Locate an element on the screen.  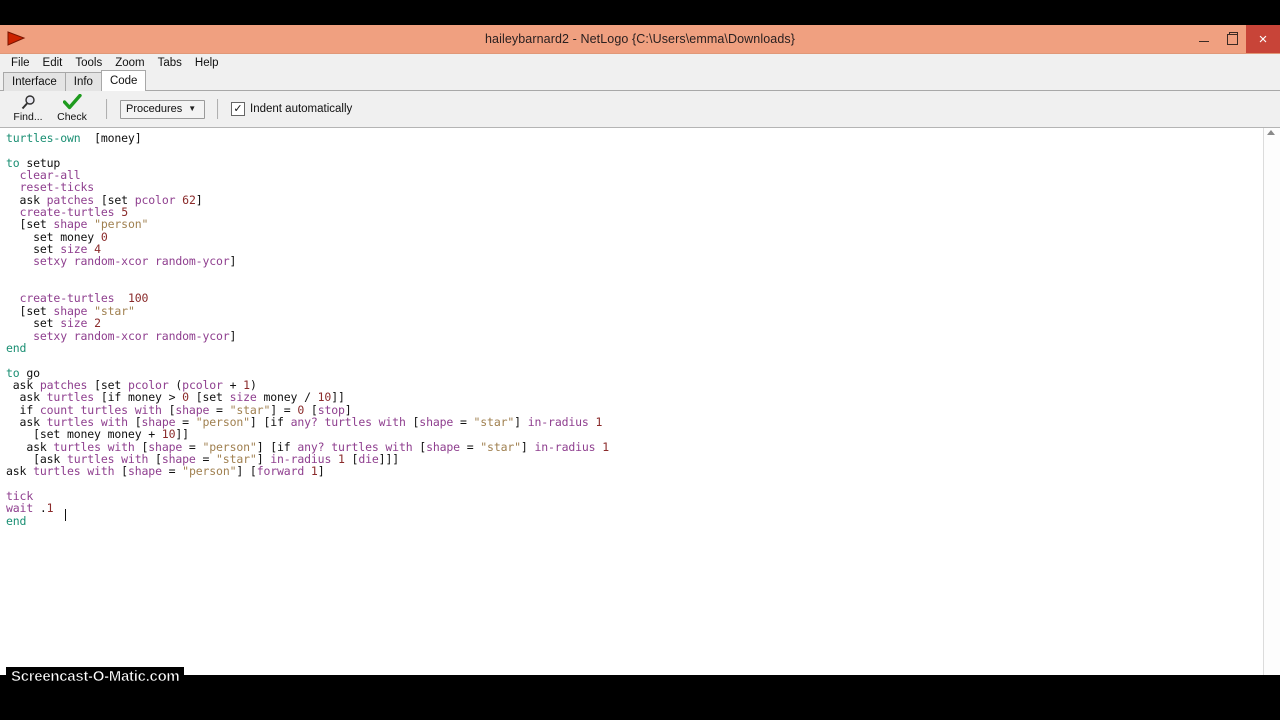
close-button: × is located at coordinates (1263, 39).